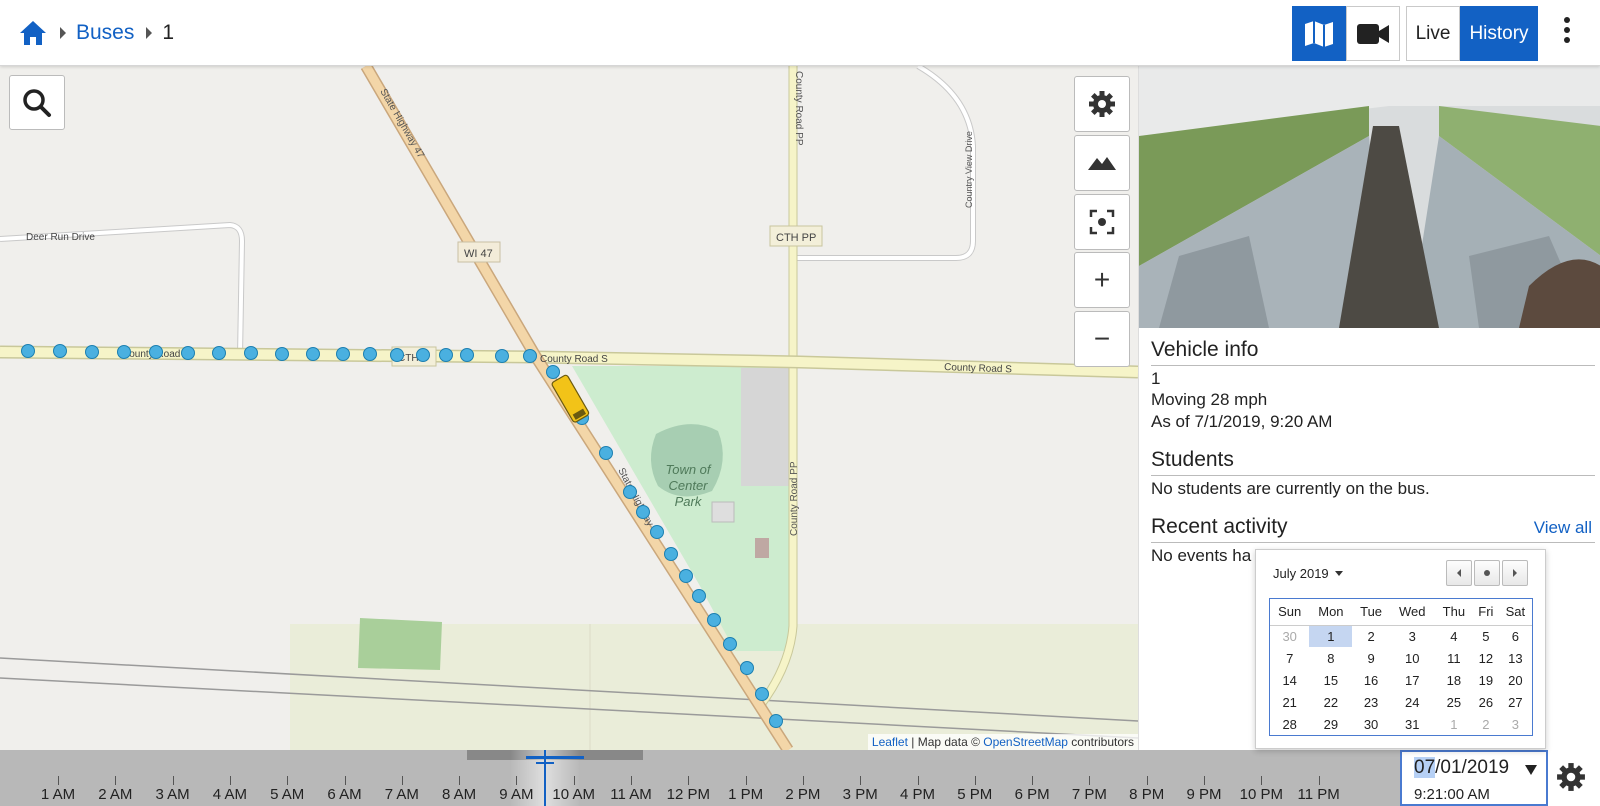 Image resolution: width=1600 pixels, height=806 pixels. Describe the element at coordinates (1102, 280) in the screenshot. I see `zoom-in-button: +` at that location.